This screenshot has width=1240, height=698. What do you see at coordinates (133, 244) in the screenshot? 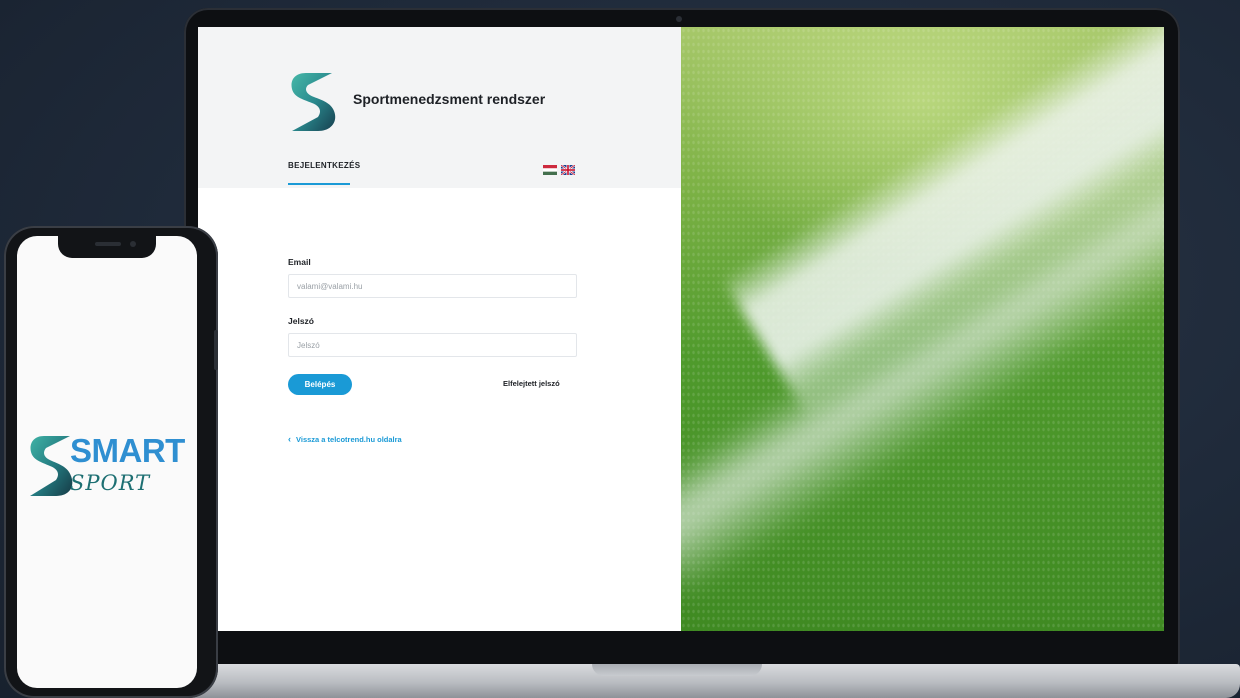
I see `phone-camera` at bounding box center [133, 244].